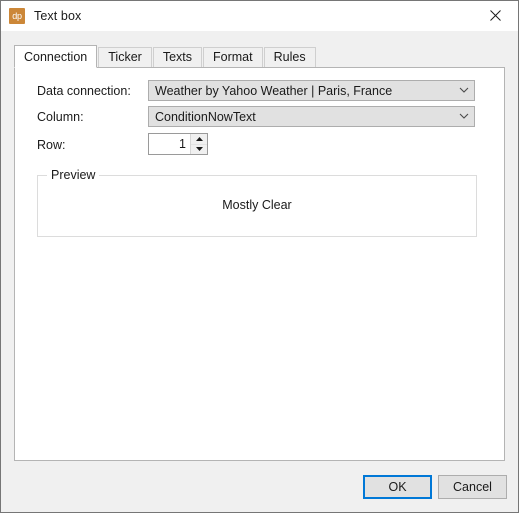  Describe the element at coordinates (51, 145) in the screenshot. I see `row-label: Row:` at that location.